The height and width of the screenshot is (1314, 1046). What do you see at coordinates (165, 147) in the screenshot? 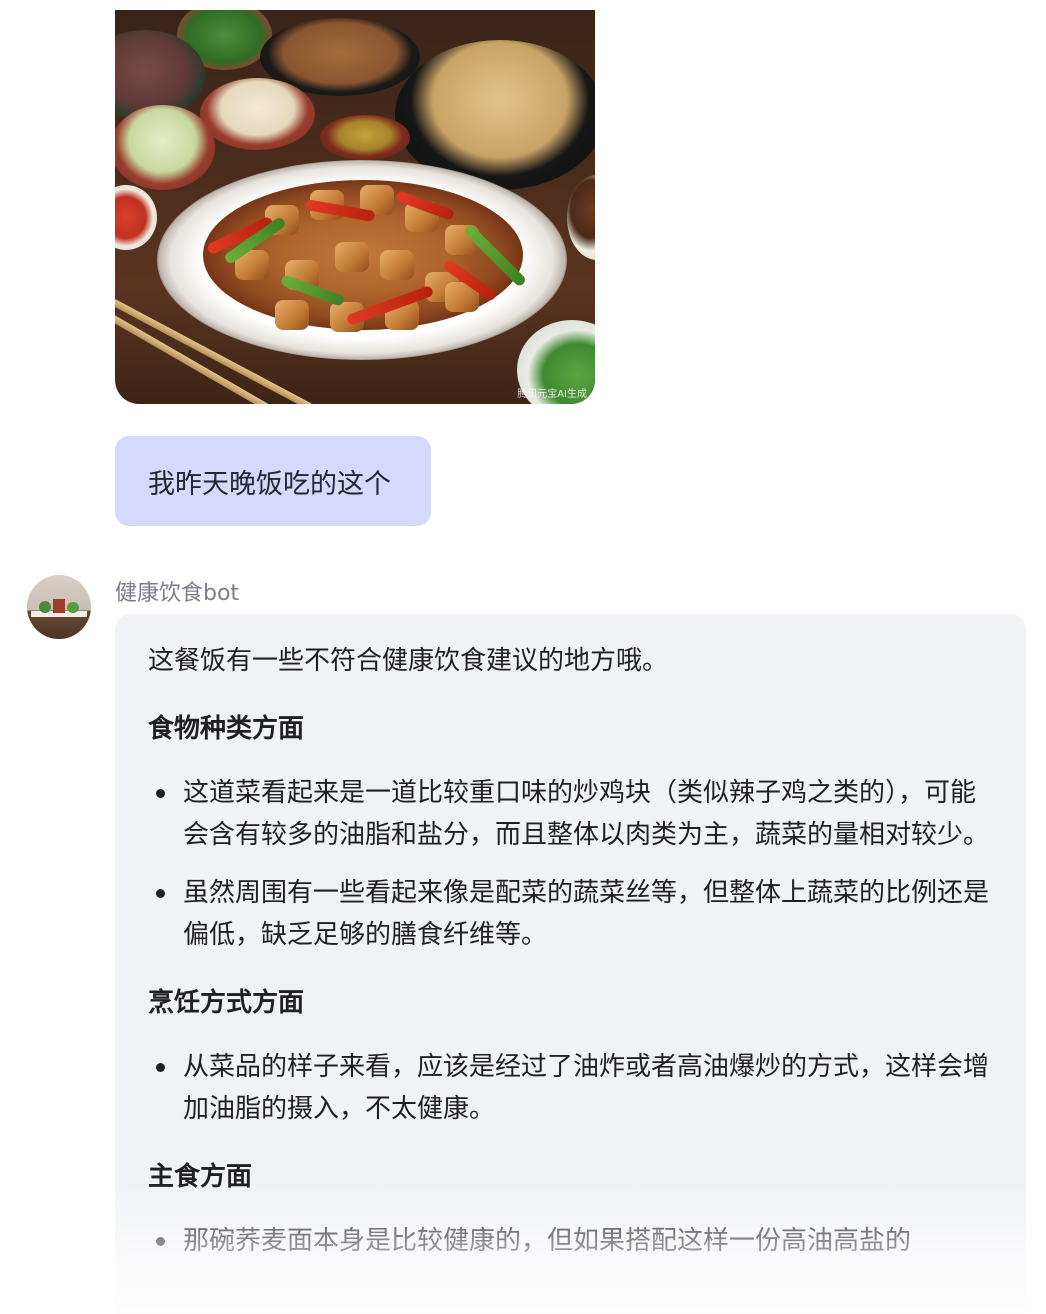
I see `photo-cabbage-bowl` at bounding box center [165, 147].